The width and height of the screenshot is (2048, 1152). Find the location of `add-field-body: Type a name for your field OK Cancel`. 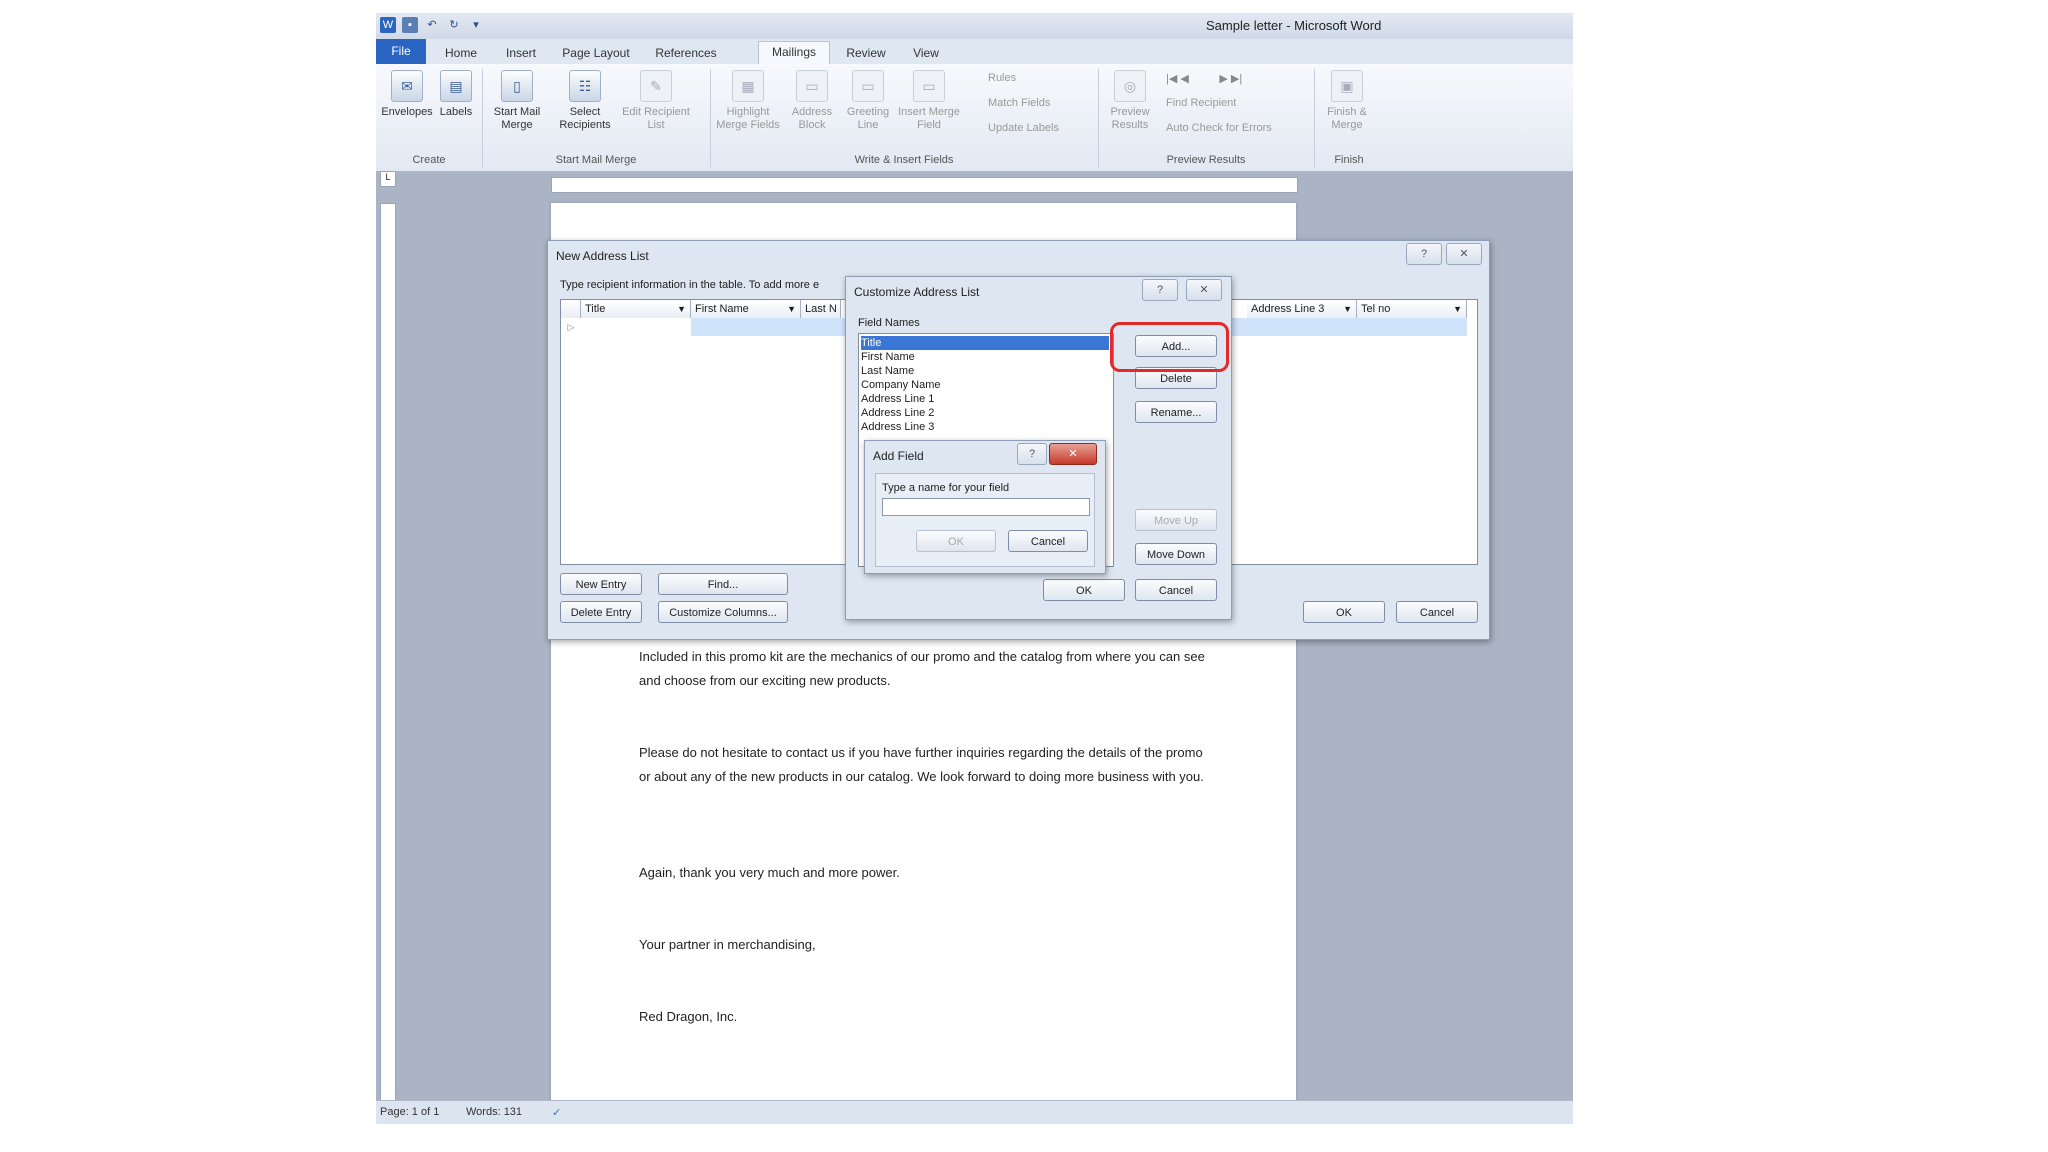

add-field-body: Type a name for your field OK Cancel is located at coordinates (985, 520).